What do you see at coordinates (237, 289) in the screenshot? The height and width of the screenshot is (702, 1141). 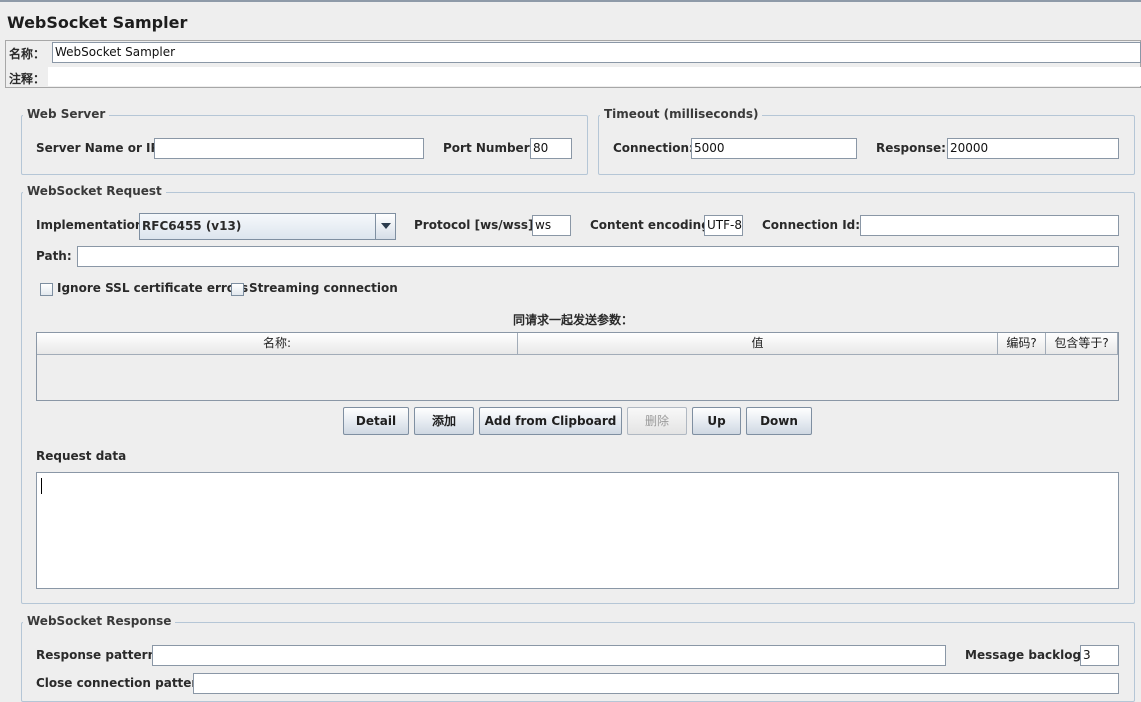 I see `streaming-connection-checkbox` at bounding box center [237, 289].